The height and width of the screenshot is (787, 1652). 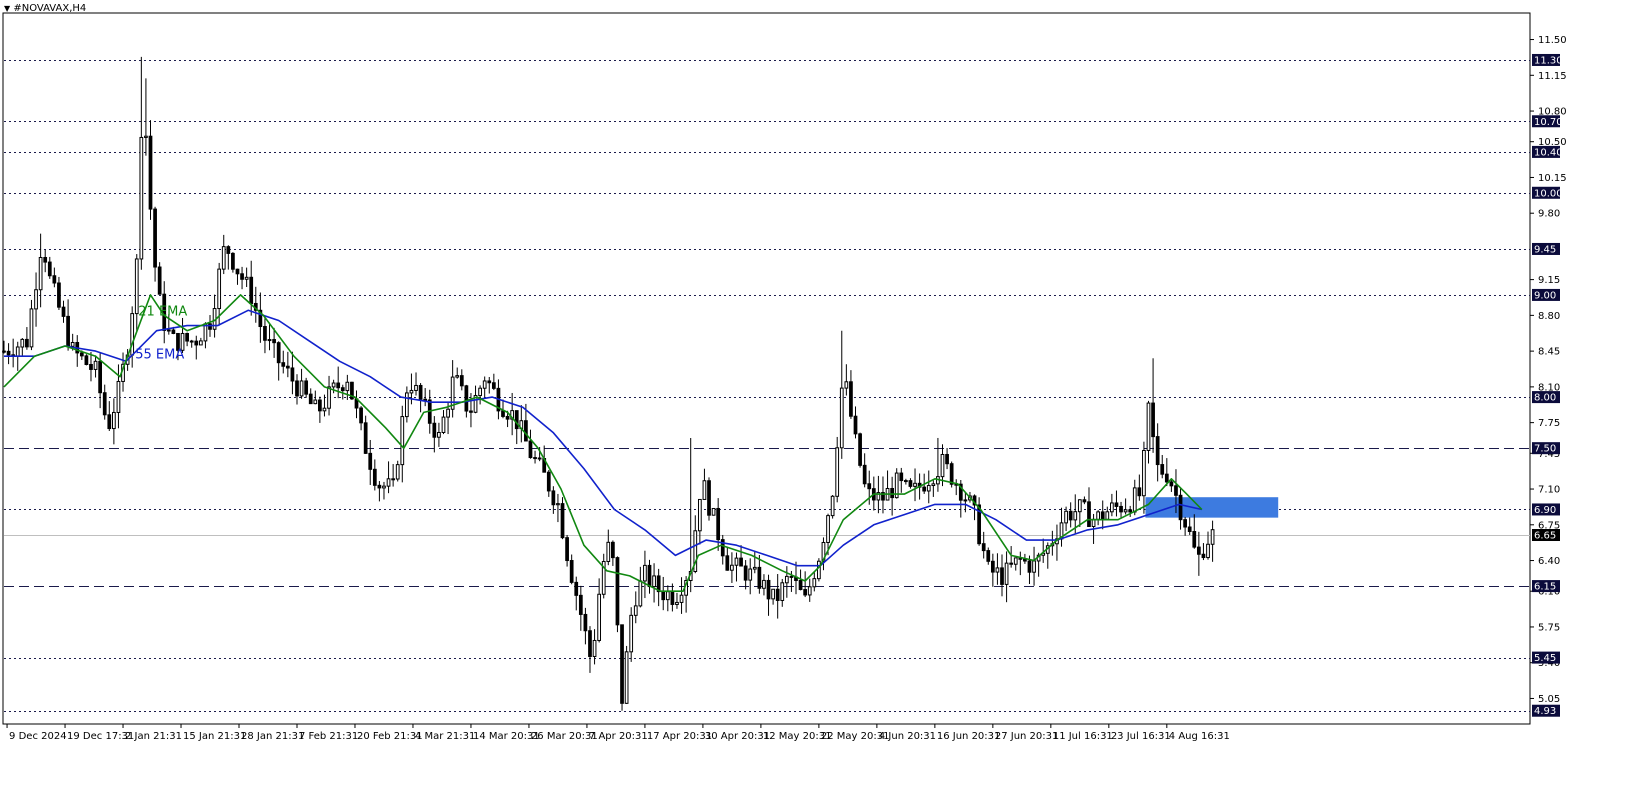 I want to click on level-badge-label: 9.00, so click(x=1545, y=295).